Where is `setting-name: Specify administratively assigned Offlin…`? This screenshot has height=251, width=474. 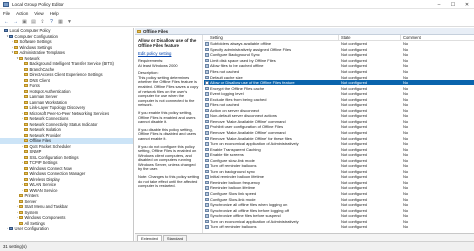
setting-name: Specify administratively assigned Offlin… is located at coordinates (251, 49).